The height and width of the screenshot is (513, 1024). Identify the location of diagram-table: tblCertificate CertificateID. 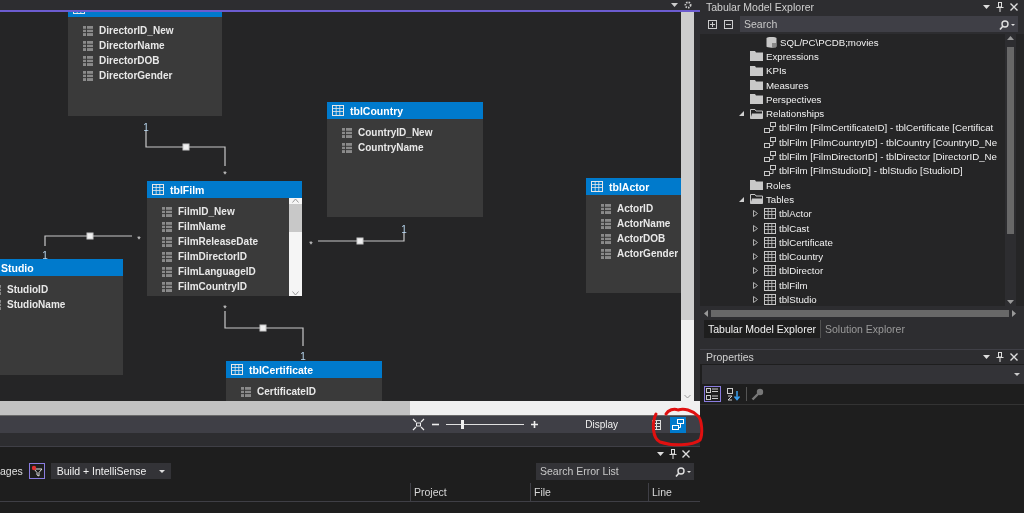
(304, 381).